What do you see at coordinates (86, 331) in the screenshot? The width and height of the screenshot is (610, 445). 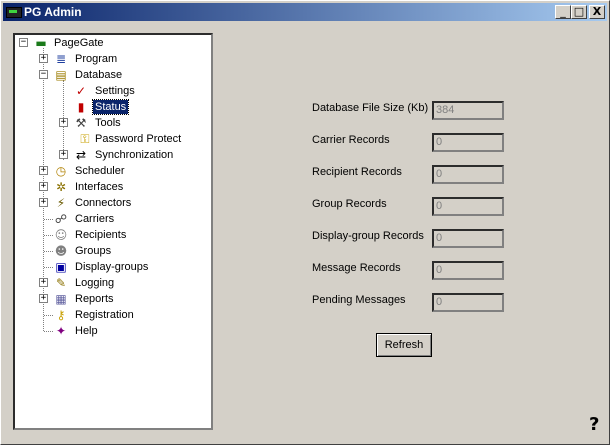 I see `tree-node-label: Help` at bounding box center [86, 331].